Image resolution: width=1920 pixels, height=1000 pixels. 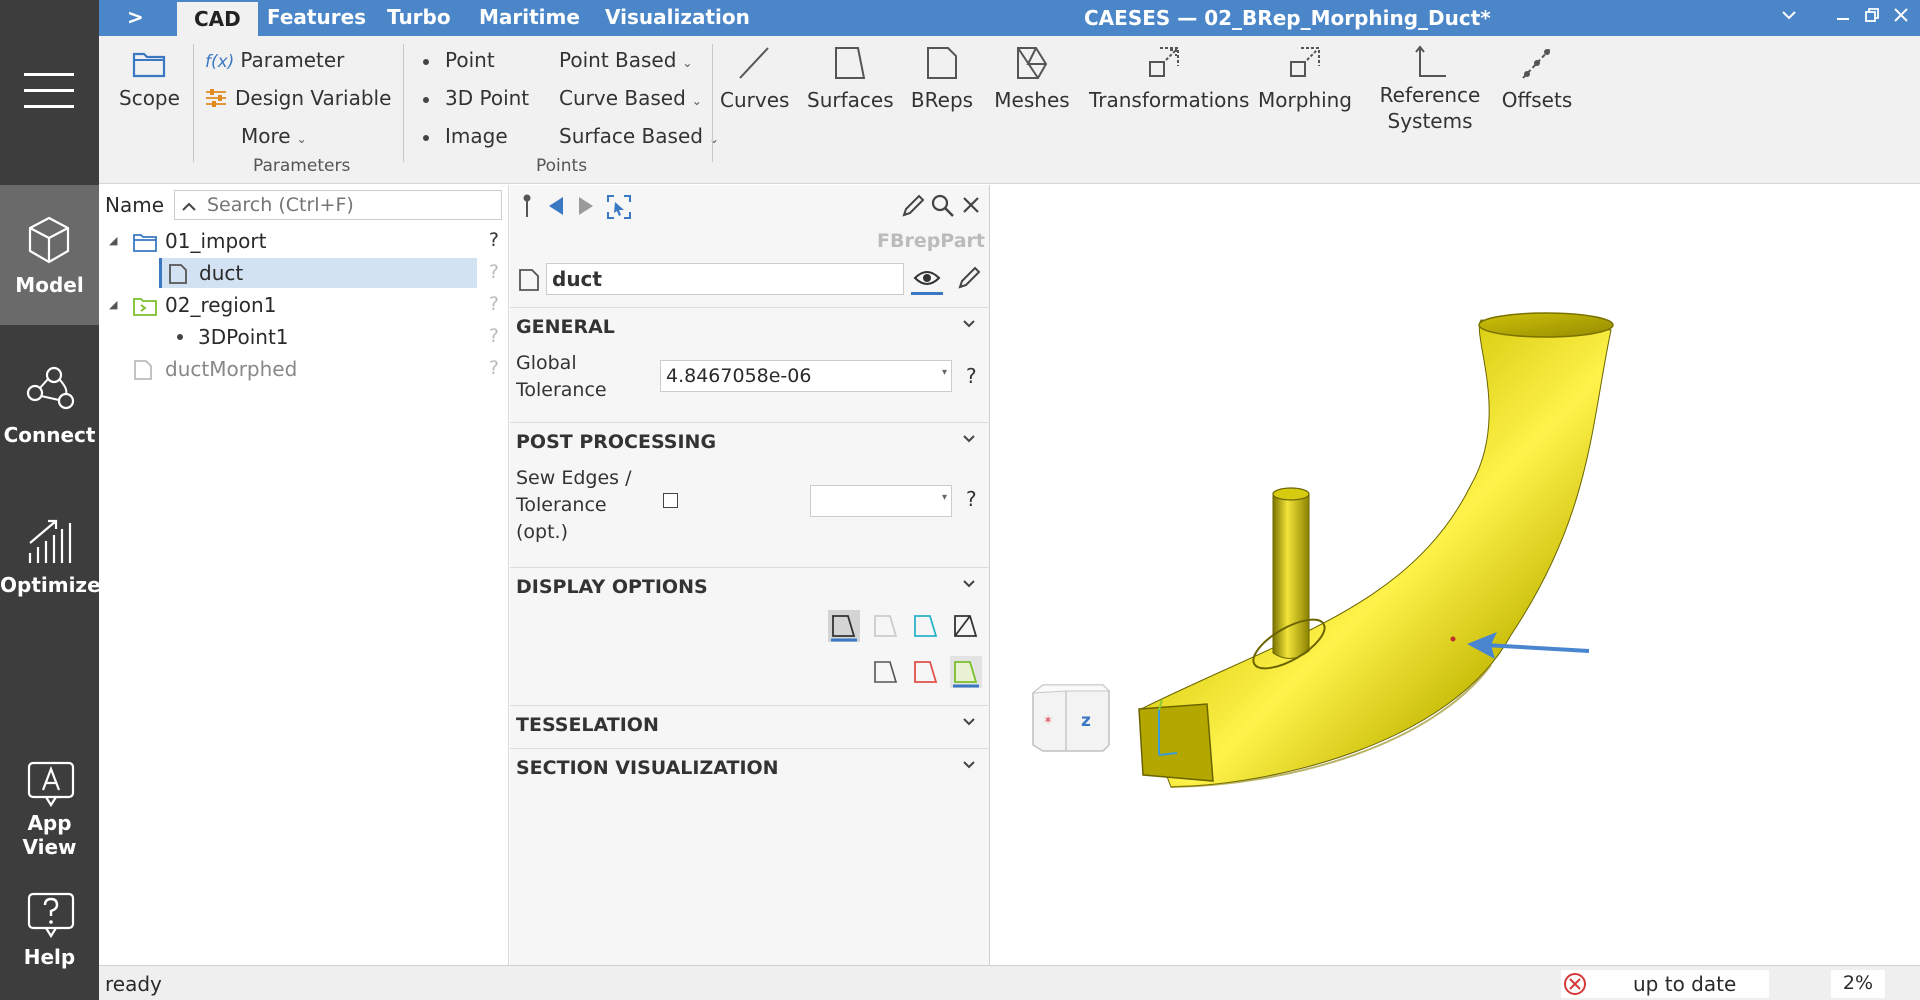 I want to click on section-tesselation-title: TESSELATION, so click(x=587, y=725).